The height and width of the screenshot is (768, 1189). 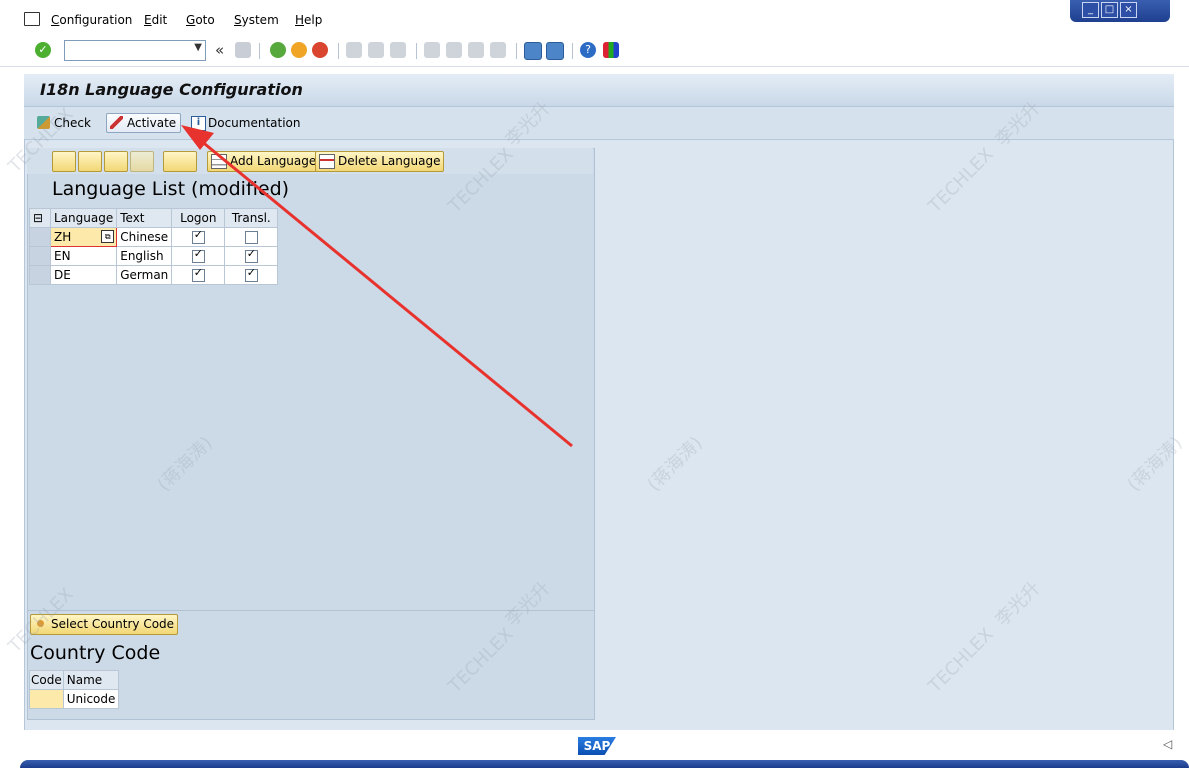 I want to click on language-code: ZH, so click(x=63, y=237).